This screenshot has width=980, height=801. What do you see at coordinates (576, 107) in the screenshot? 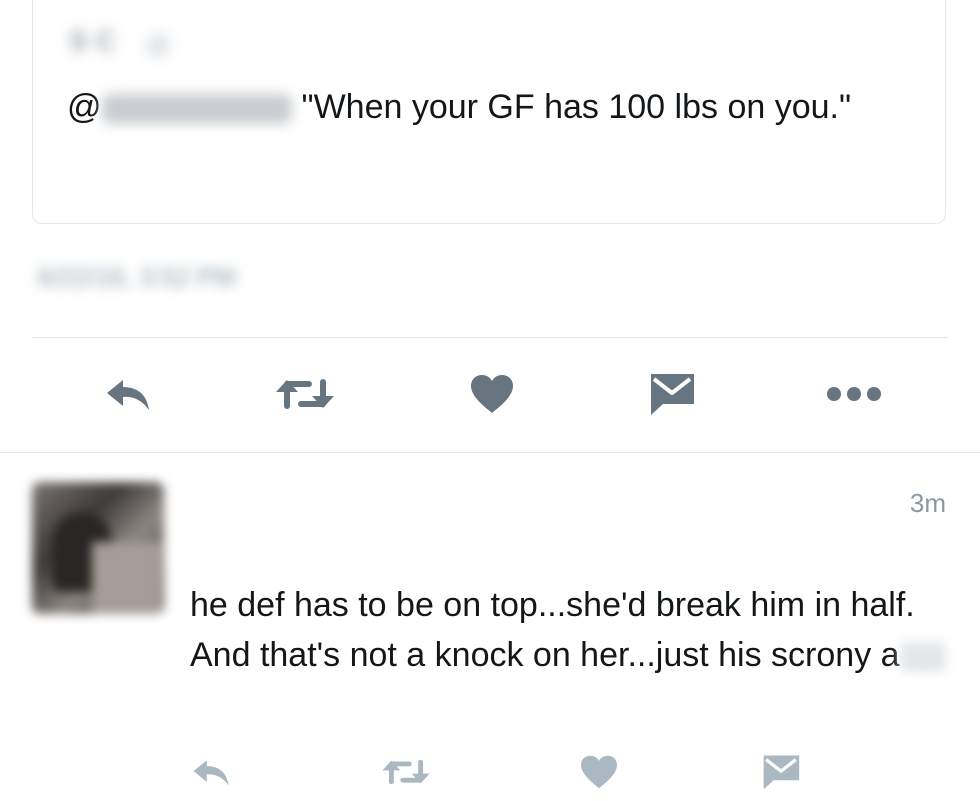
I see `quoted-tweet-body: "When your GF has 100 lbs on you."` at bounding box center [576, 107].